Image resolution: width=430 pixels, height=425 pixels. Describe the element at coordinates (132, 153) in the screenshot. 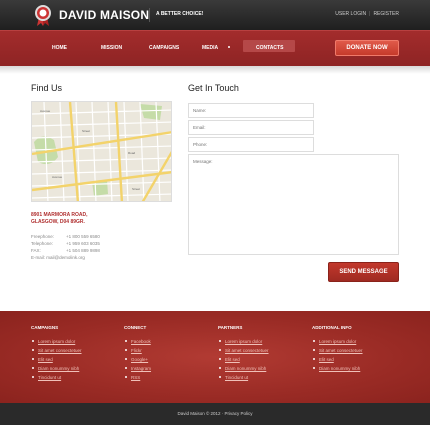

I see `svg-text: Road` at that location.